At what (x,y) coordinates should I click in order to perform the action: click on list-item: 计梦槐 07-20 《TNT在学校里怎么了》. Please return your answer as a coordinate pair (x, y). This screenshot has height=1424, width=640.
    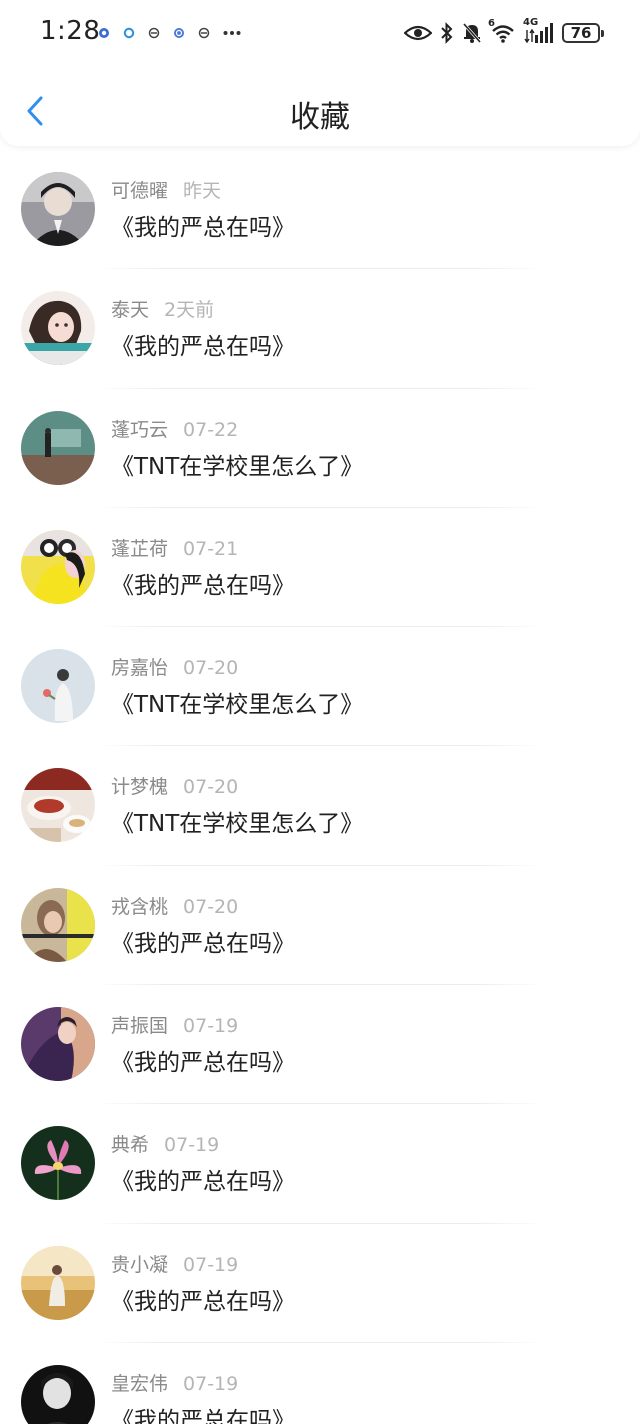
    Looking at the image, I should click on (320, 806).